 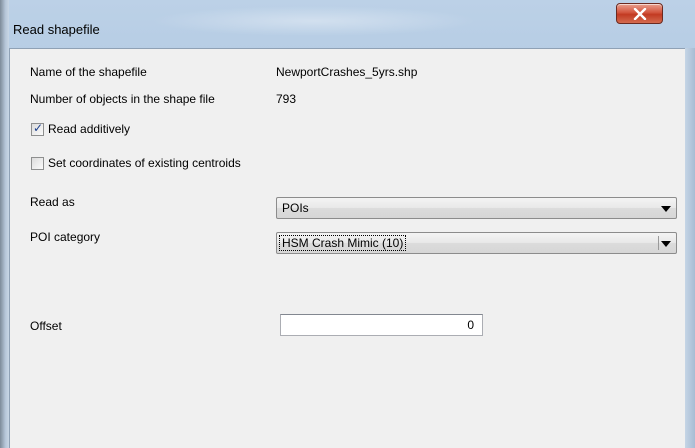 I want to click on offset-input: 0, so click(x=381, y=325).